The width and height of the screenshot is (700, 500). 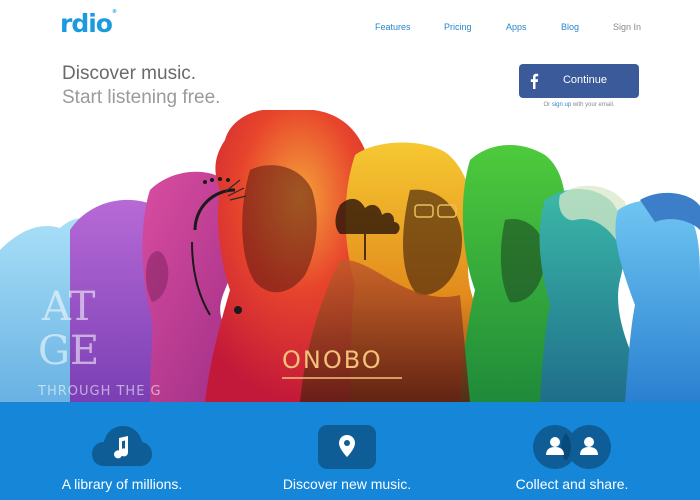 What do you see at coordinates (572, 484) in the screenshot?
I see `feature-collect-label: Collect and share.` at bounding box center [572, 484].